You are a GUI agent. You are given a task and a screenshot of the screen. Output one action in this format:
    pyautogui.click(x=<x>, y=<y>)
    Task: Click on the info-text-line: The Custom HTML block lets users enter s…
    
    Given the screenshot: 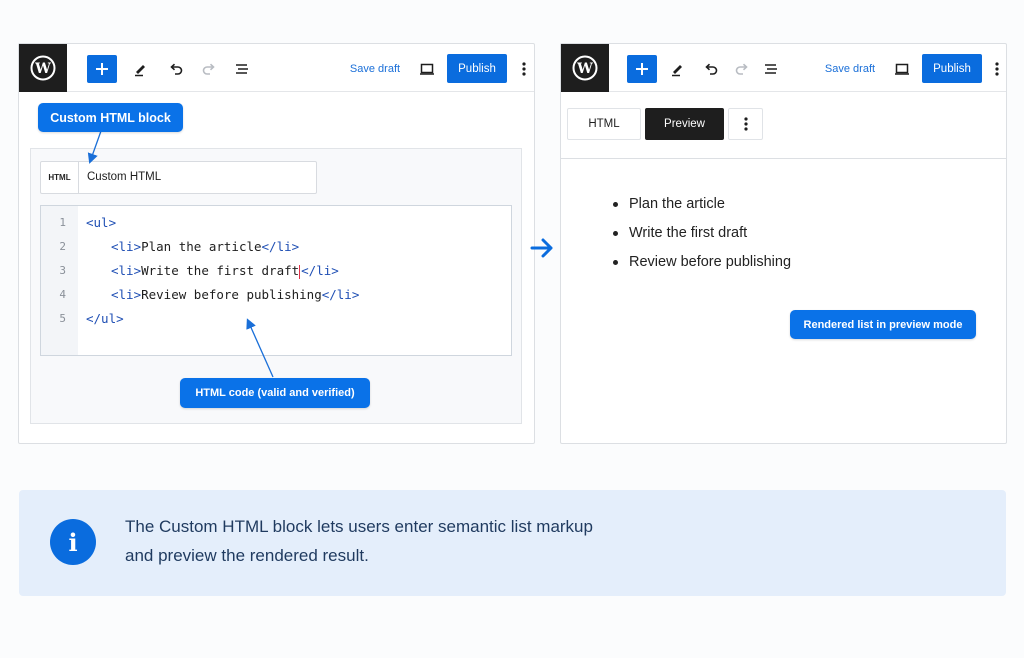 What is the action you would take?
    pyautogui.click(x=359, y=526)
    